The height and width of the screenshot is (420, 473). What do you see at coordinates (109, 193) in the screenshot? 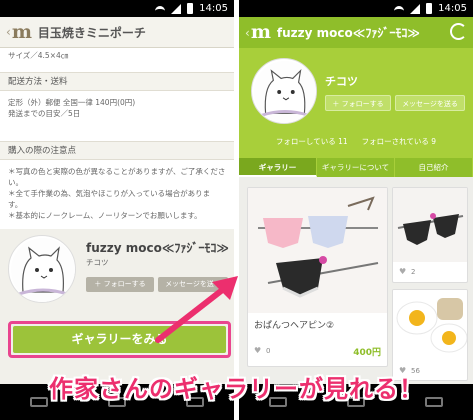
I see `notes-line: ＊全て手作業の為、気泡やほこりが入っている場合がありま` at bounding box center [109, 193].